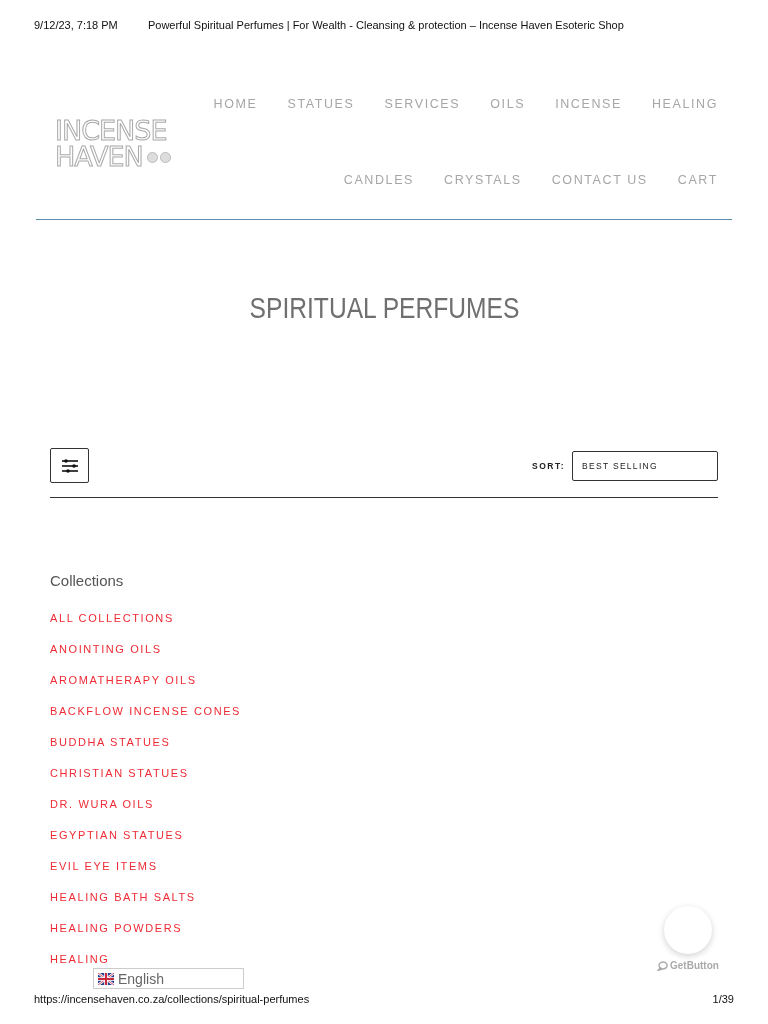 This screenshot has height=1024, width=768. Describe the element at coordinates (117, 835) in the screenshot. I see `collection-link: EGYPTIAN STATUES` at that location.